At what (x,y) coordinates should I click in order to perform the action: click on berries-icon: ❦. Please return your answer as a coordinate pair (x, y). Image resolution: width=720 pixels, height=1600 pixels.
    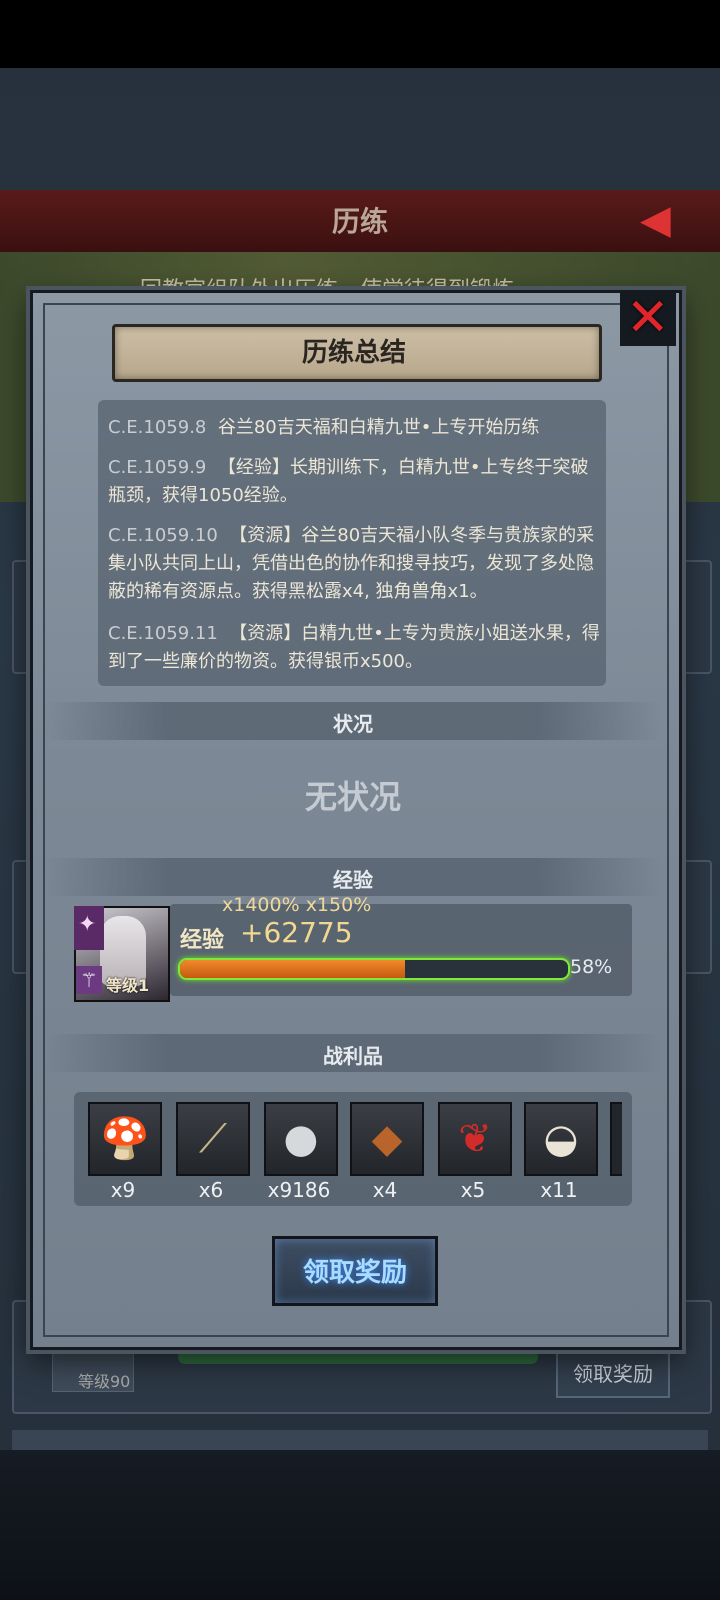
    Looking at the image, I should click on (475, 1139).